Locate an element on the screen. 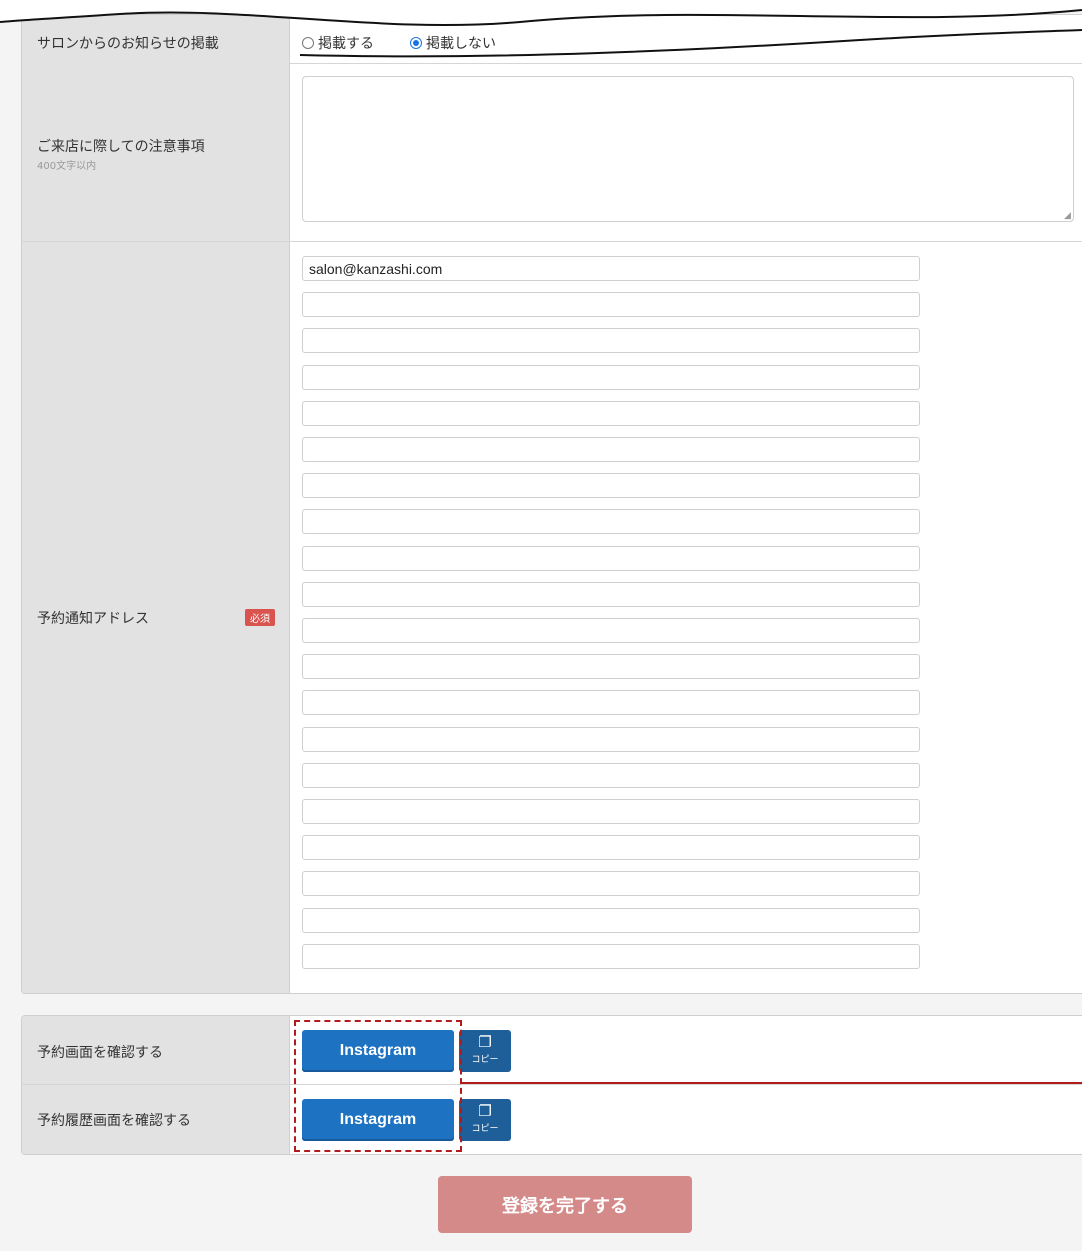 The image size is (1082, 1251). history-copy-button: ❐ コピー is located at coordinates (485, 1120).